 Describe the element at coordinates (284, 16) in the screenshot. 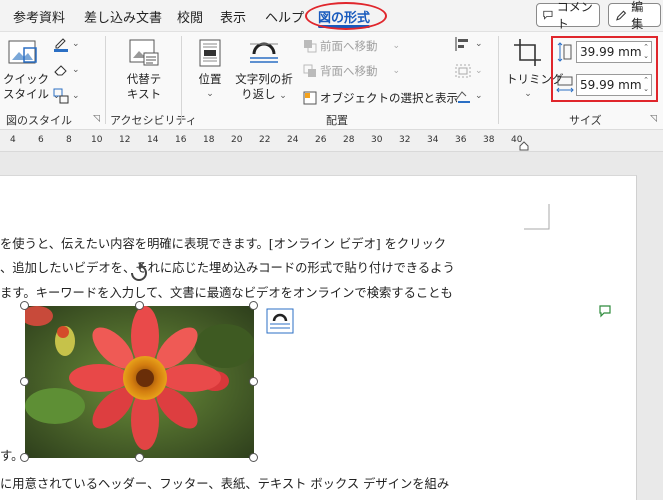

I see `tab-help: ヘルプ` at that location.